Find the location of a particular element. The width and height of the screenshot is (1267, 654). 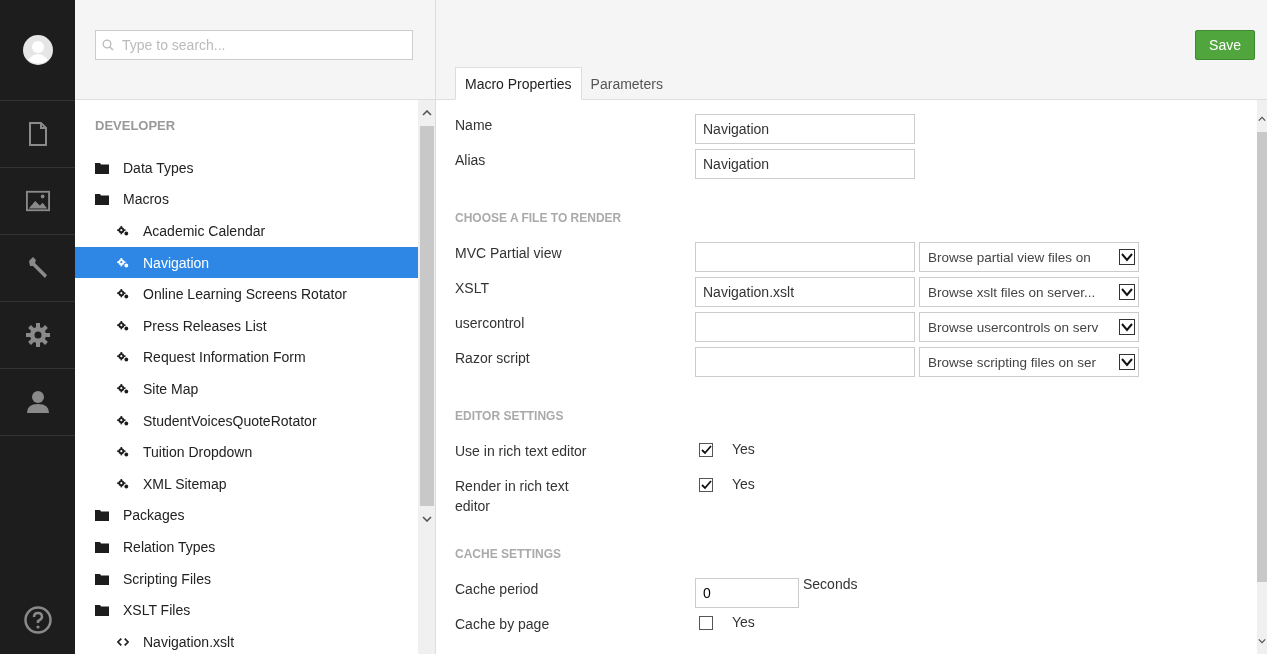

tree-item: Navigation is located at coordinates (246, 262).